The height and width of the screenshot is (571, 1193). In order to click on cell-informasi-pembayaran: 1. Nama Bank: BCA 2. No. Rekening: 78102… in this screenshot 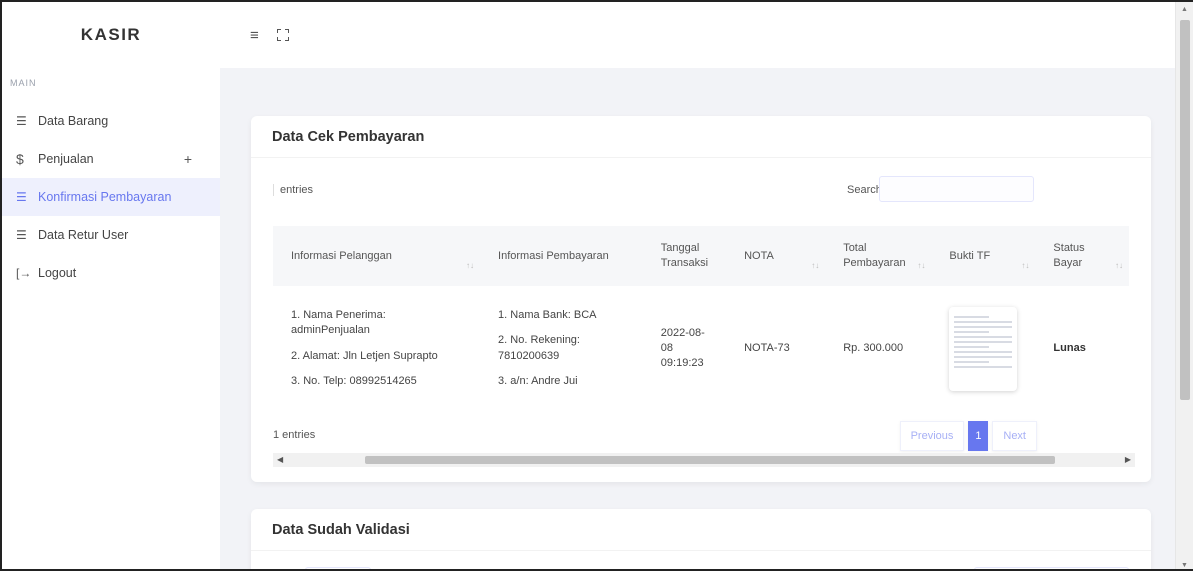, I will do `click(561, 349)`.